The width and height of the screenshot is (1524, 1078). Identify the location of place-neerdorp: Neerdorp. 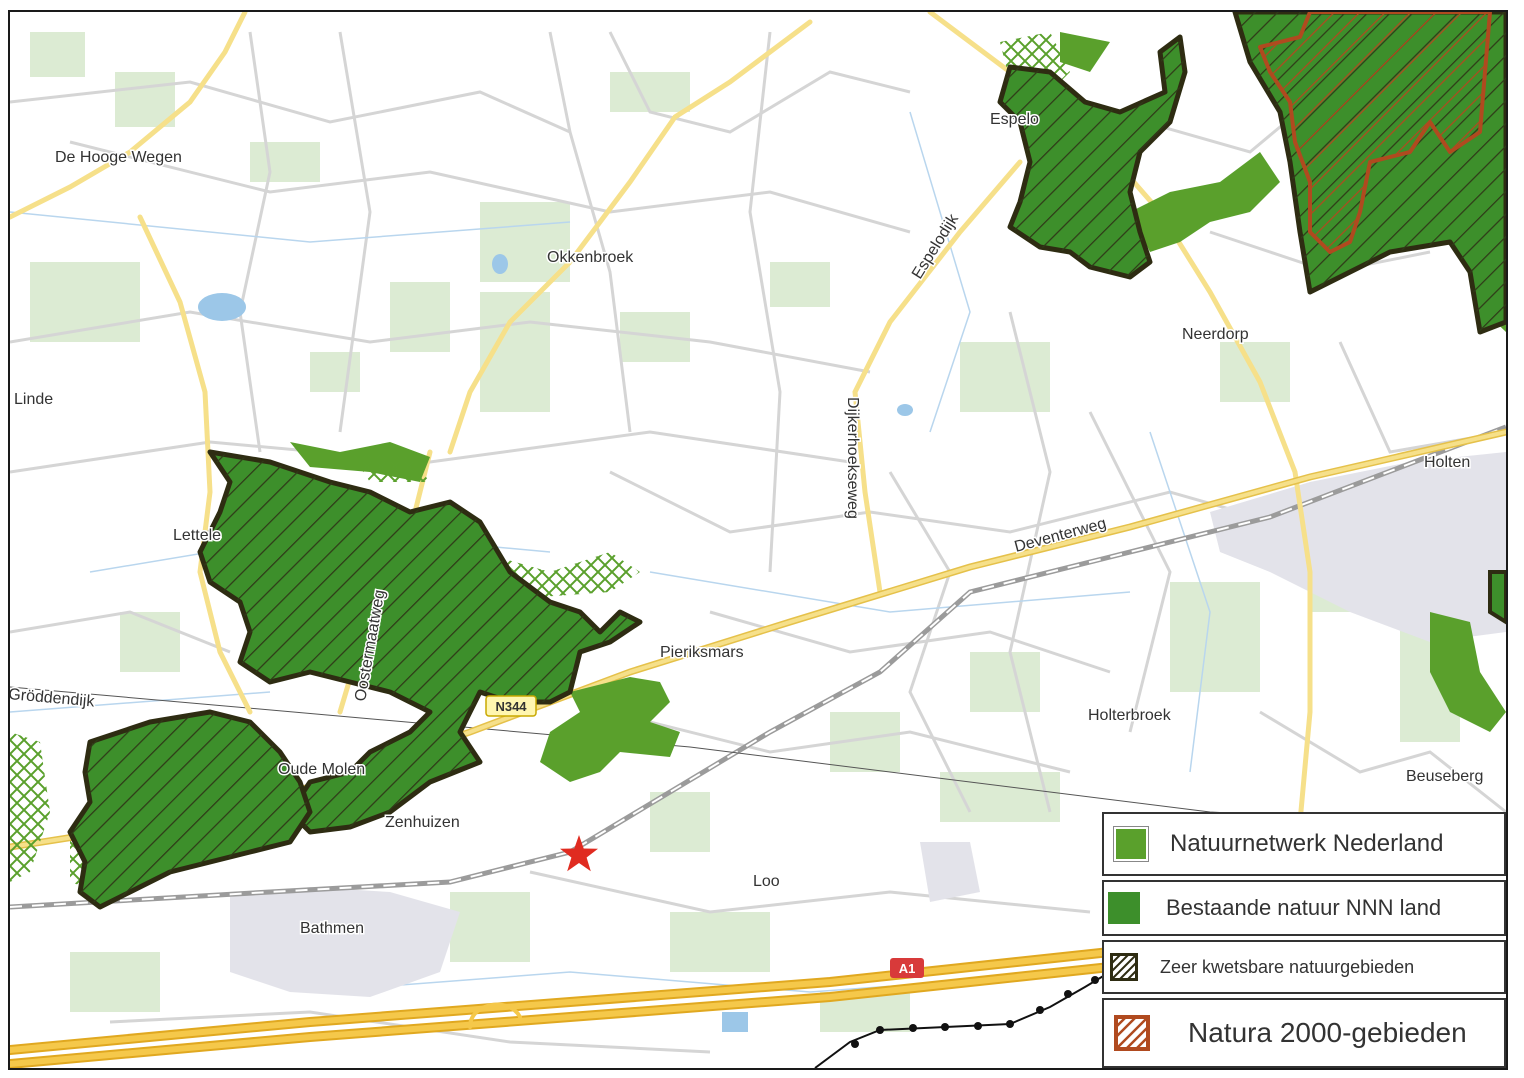
(1215, 334).